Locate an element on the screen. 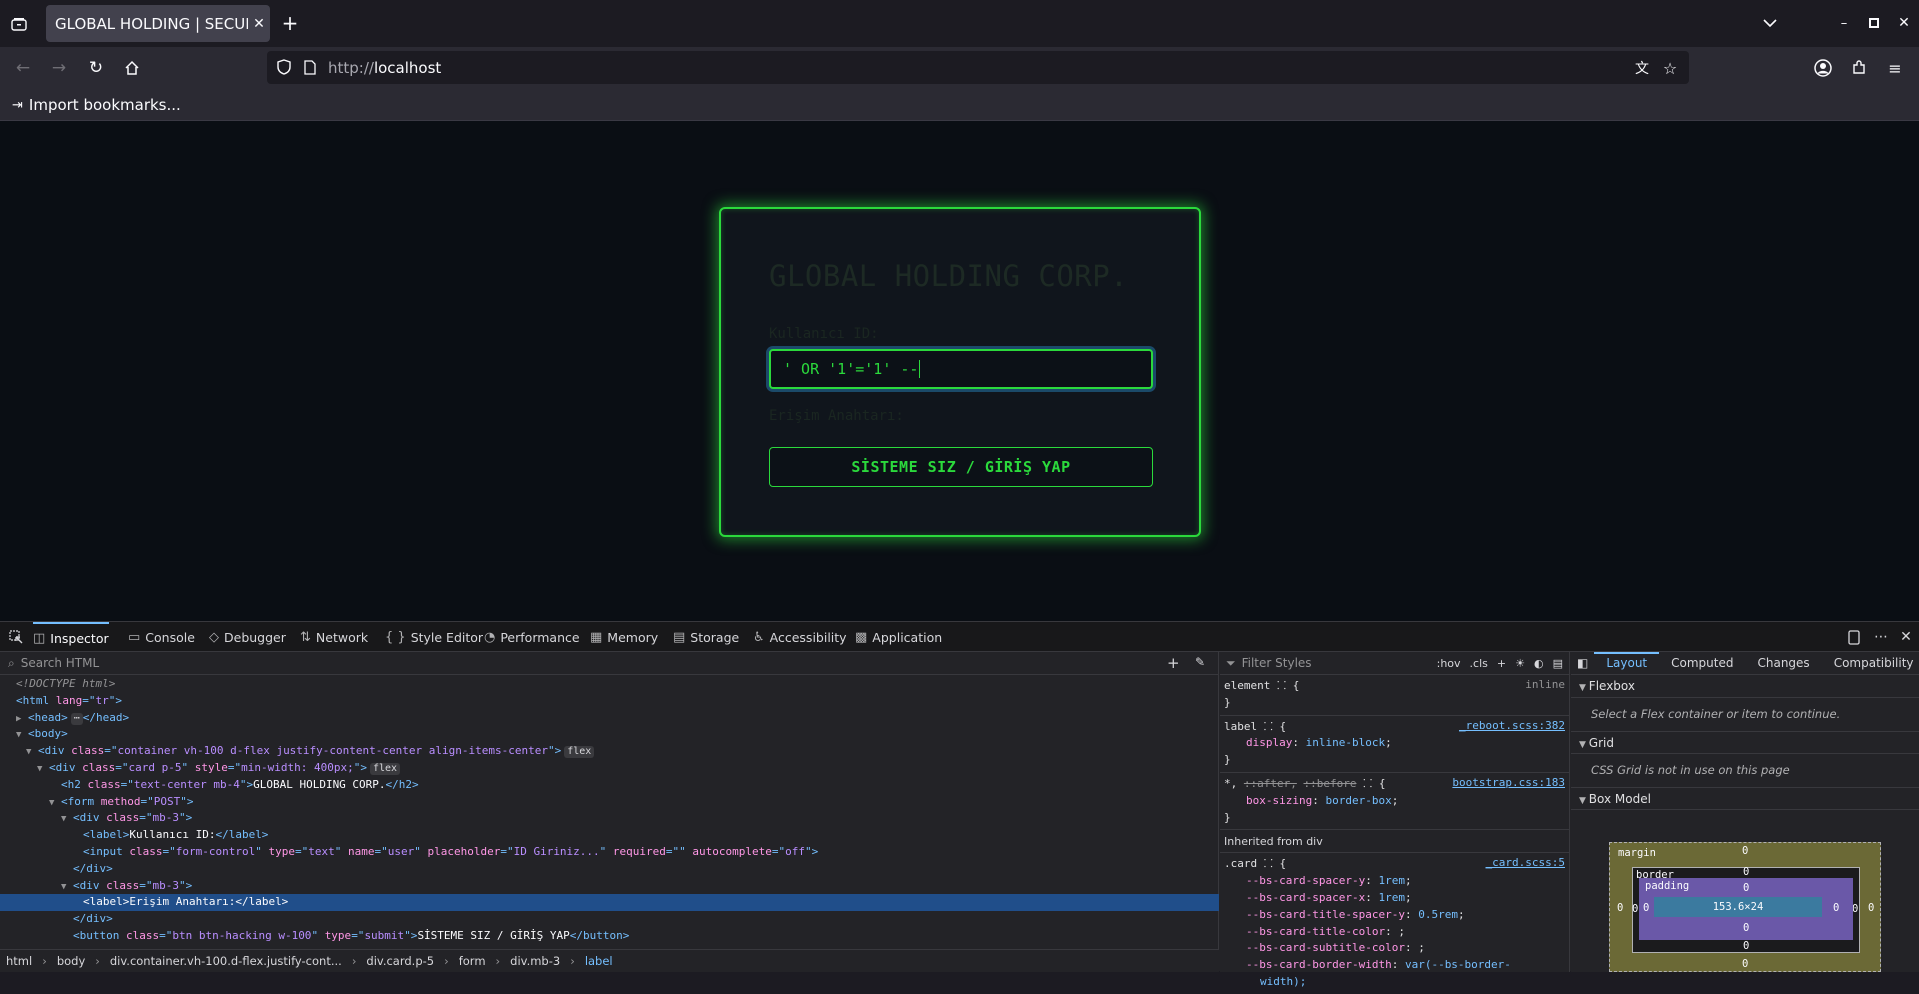 Image resolution: width=1919 pixels, height=994 pixels. element-picker-icon is located at coordinates (16, 637).